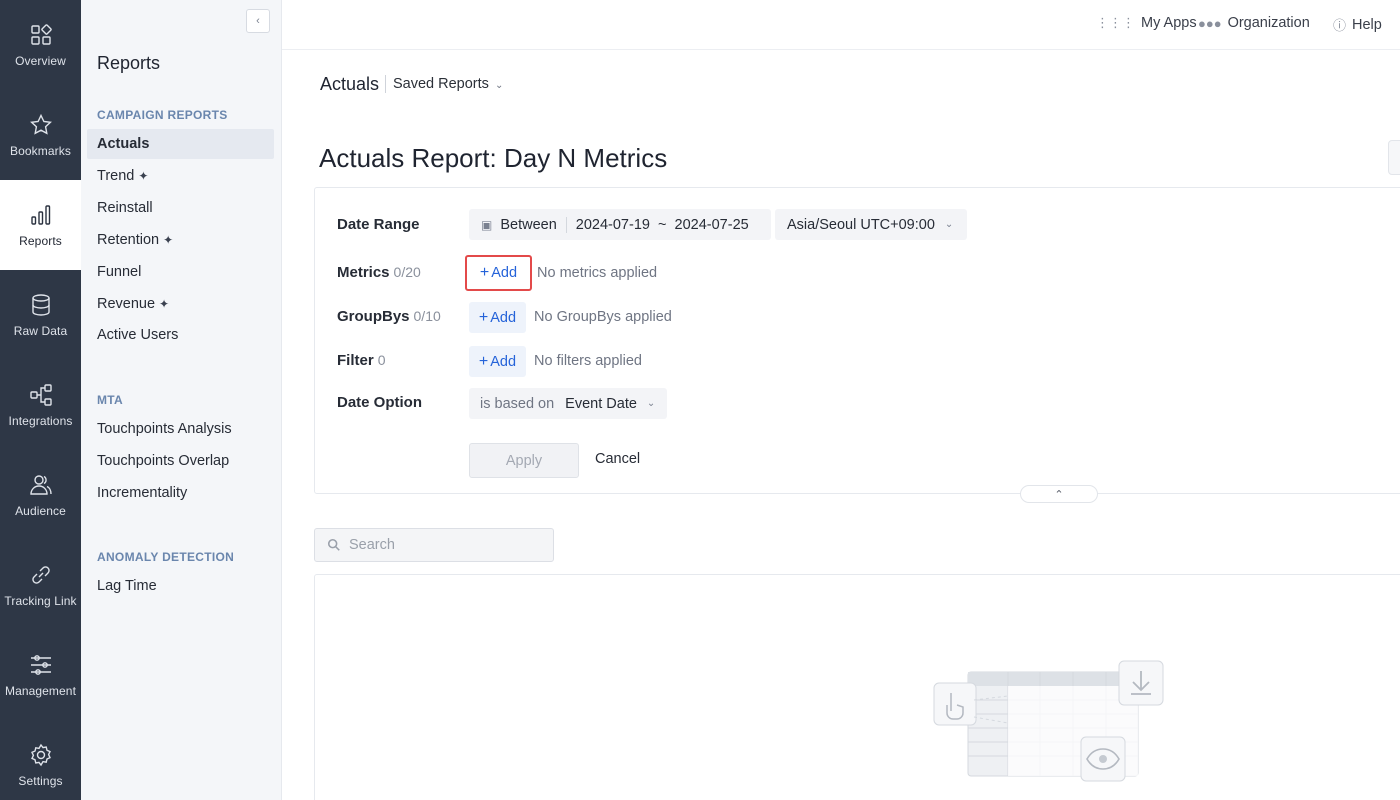  What do you see at coordinates (40, 315) in the screenshot?
I see `rail-item-raw-data: Raw Data` at bounding box center [40, 315].